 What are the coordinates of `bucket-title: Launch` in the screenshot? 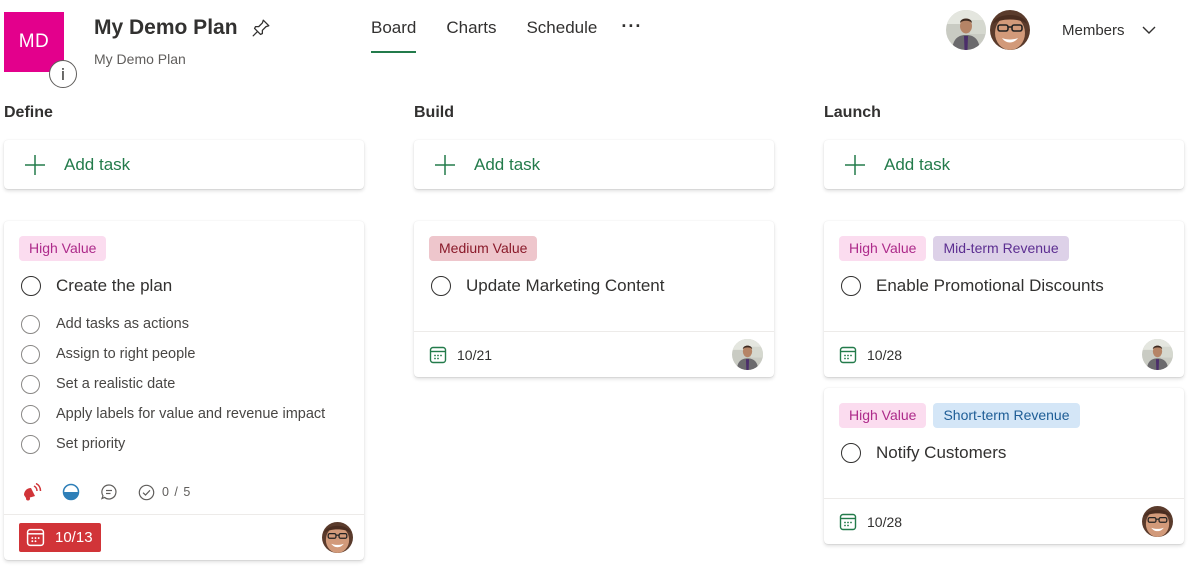 It's located at (1004, 116).